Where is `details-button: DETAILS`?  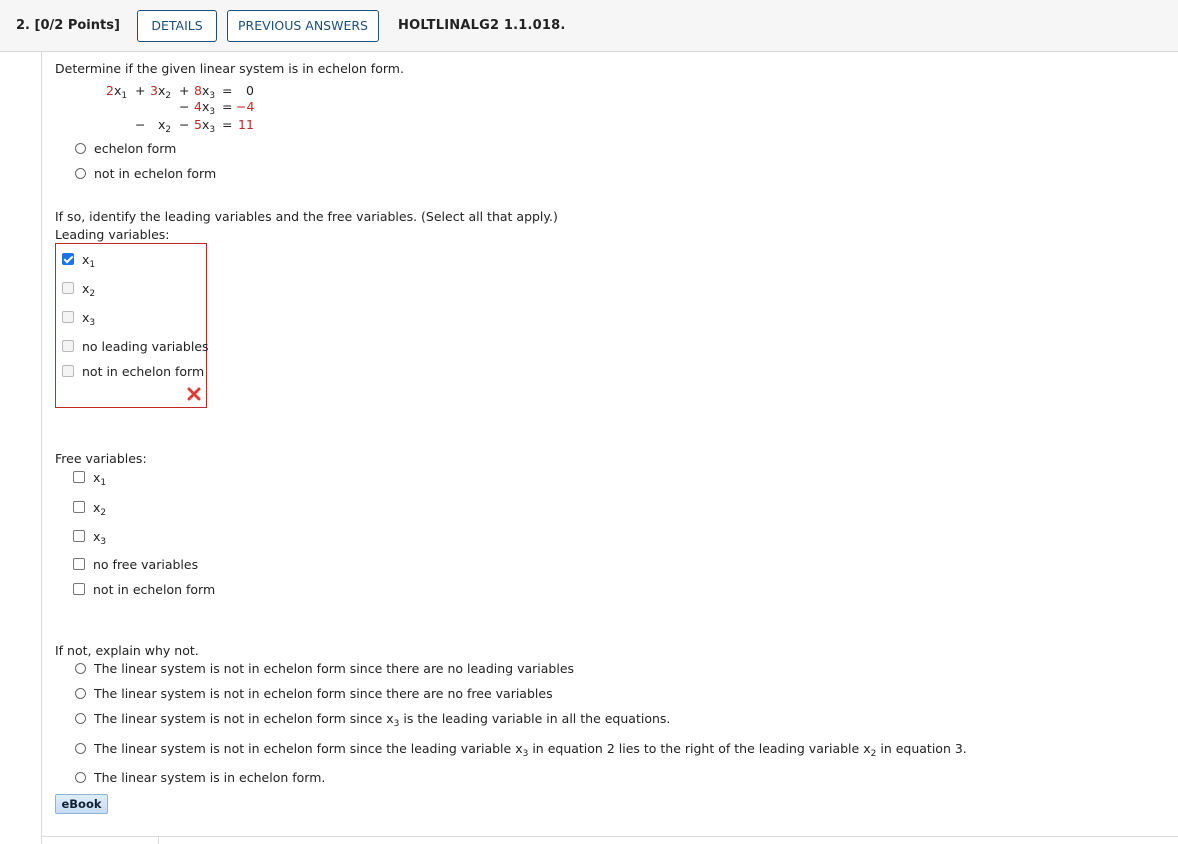 details-button: DETAILS is located at coordinates (177, 26).